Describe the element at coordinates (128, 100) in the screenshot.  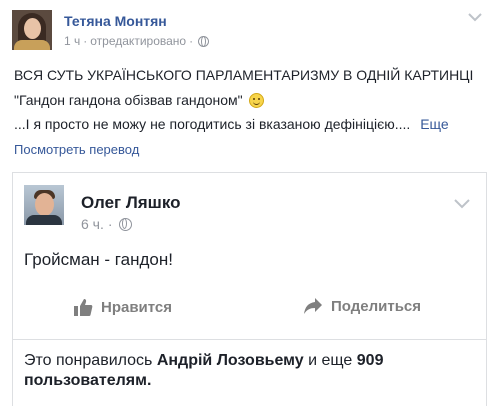
I see `post-quote: "Гандон гандона обізвав гандоном"` at that location.